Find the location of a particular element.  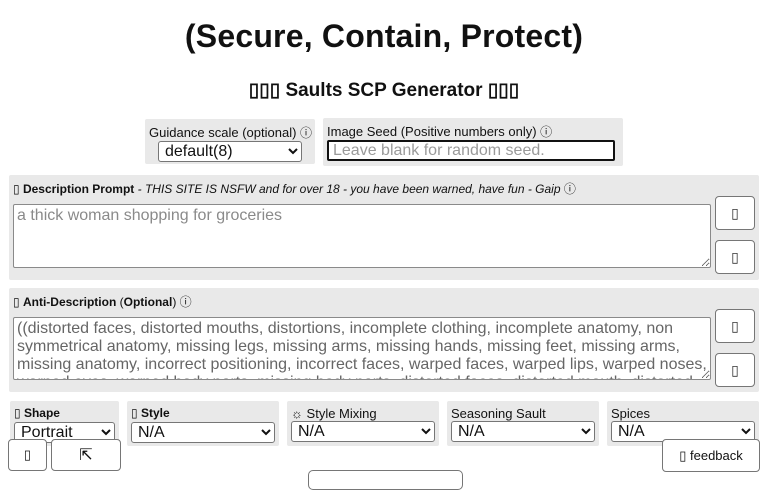

anti-description-action-button-2: ▯ is located at coordinates (735, 370).